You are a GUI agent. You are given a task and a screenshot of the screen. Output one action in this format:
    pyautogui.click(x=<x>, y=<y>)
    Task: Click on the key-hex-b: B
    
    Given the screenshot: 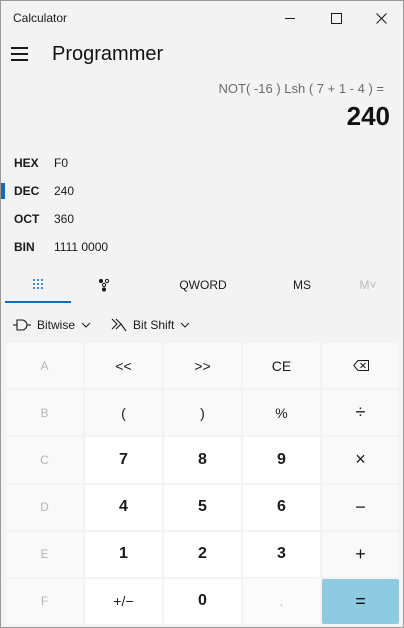 What is the action you would take?
    pyautogui.click(x=44, y=413)
    